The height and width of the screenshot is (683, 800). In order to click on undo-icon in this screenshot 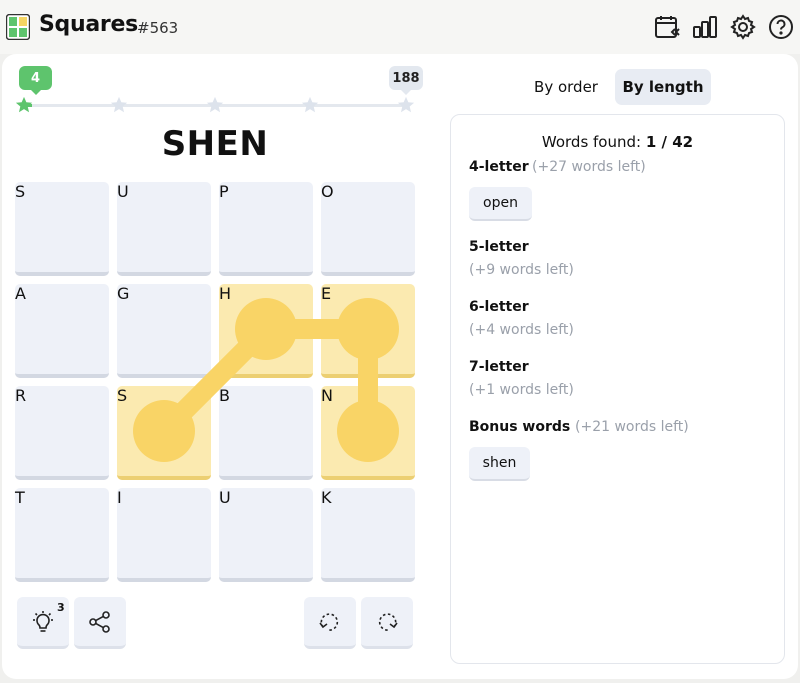, I will do `click(329, 621)`.